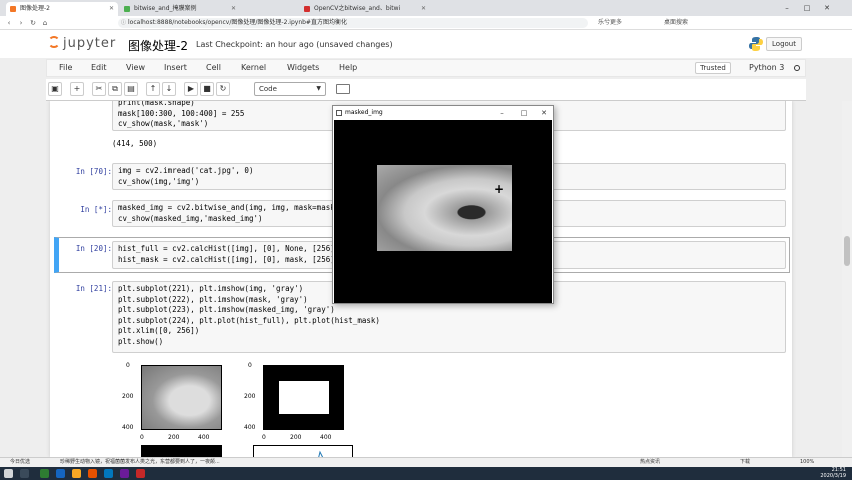 Image resolution: width=852 pixels, height=480 pixels. I want to click on forward-icon: ›, so click(21, 23).